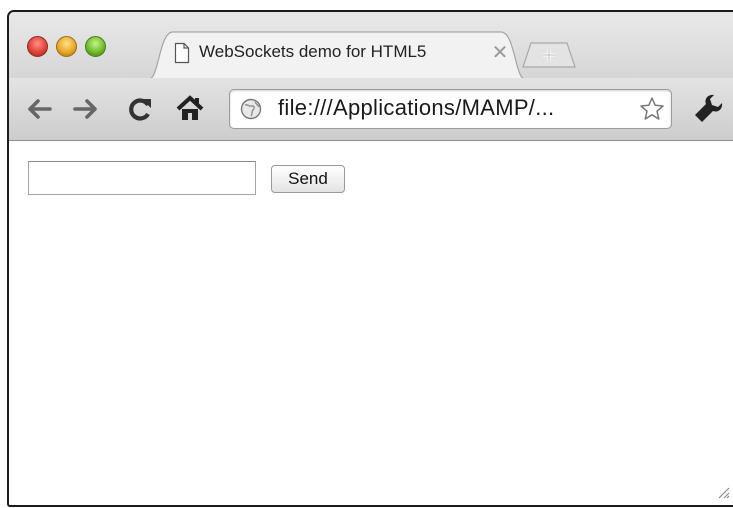 This screenshot has width=733, height=508. Describe the element at coordinates (313, 51) in the screenshot. I see `tab-title: WebSockets demo for HTML5` at that location.